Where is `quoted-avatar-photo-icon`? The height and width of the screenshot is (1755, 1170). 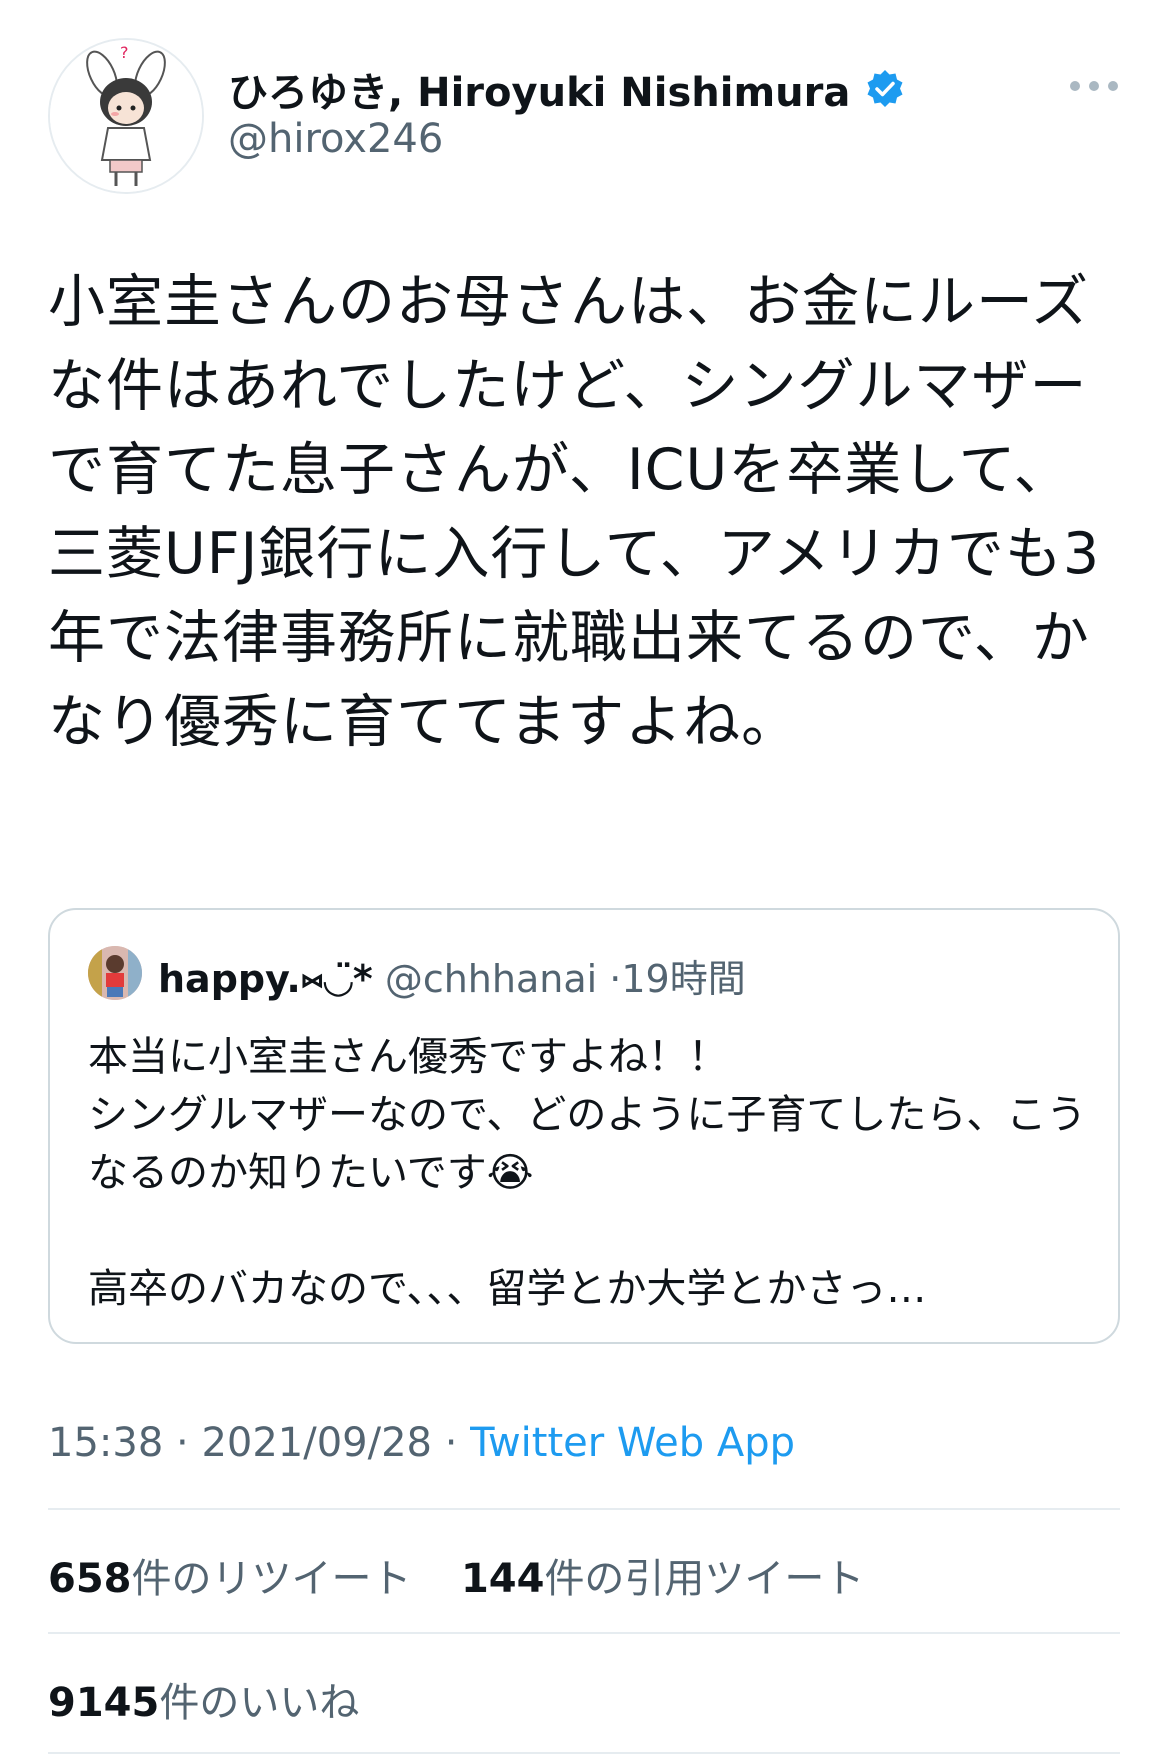
quoted-avatar-photo-icon is located at coordinates (115, 973).